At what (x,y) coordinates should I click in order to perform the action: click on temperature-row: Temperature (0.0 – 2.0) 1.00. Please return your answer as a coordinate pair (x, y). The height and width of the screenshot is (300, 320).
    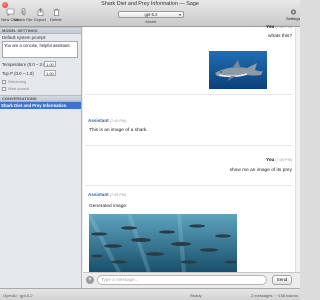
    Looking at the image, I should click on (40, 65).